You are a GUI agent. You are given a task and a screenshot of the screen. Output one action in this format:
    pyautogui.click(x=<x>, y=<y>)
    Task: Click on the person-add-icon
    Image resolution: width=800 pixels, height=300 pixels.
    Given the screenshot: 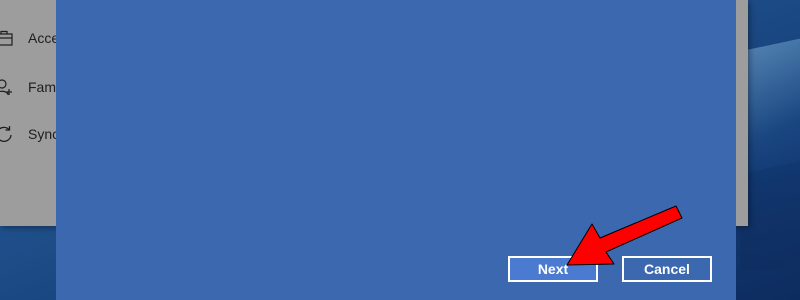 What is the action you would take?
    pyautogui.click(x=7, y=87)
    